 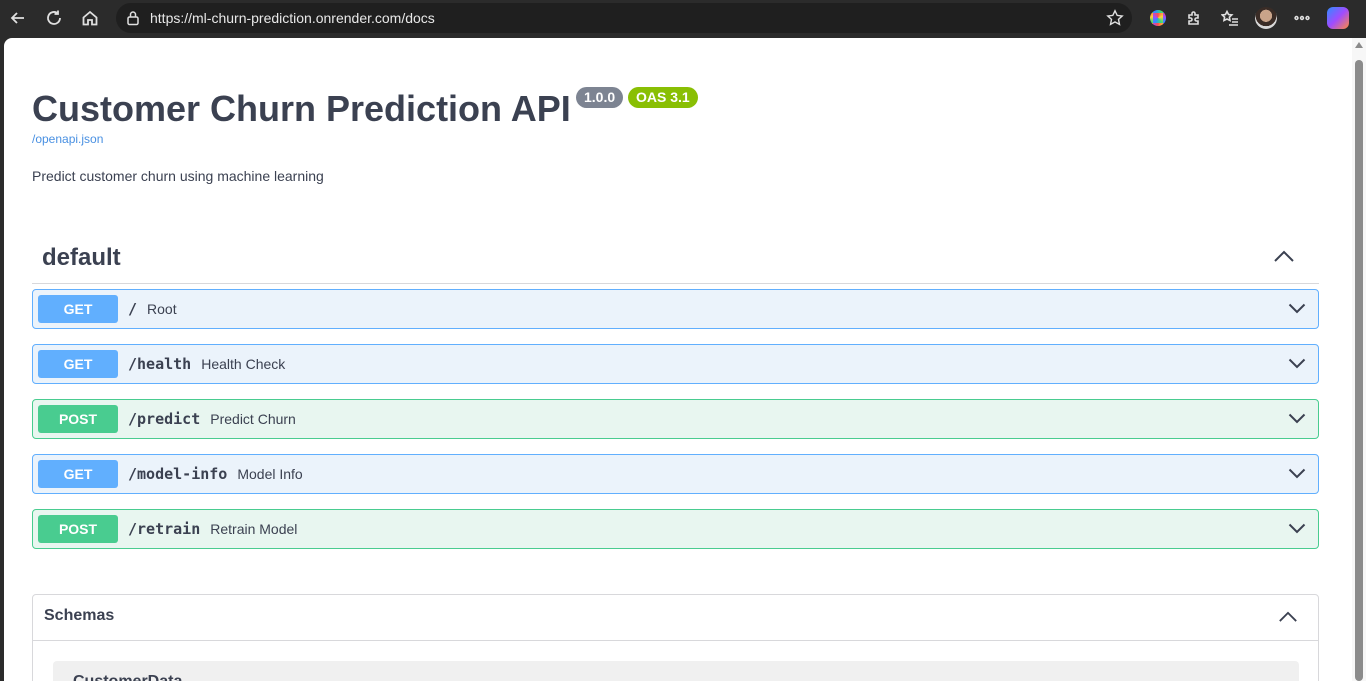 I want to click on more-menu-button, so click(x=1302, y=18).